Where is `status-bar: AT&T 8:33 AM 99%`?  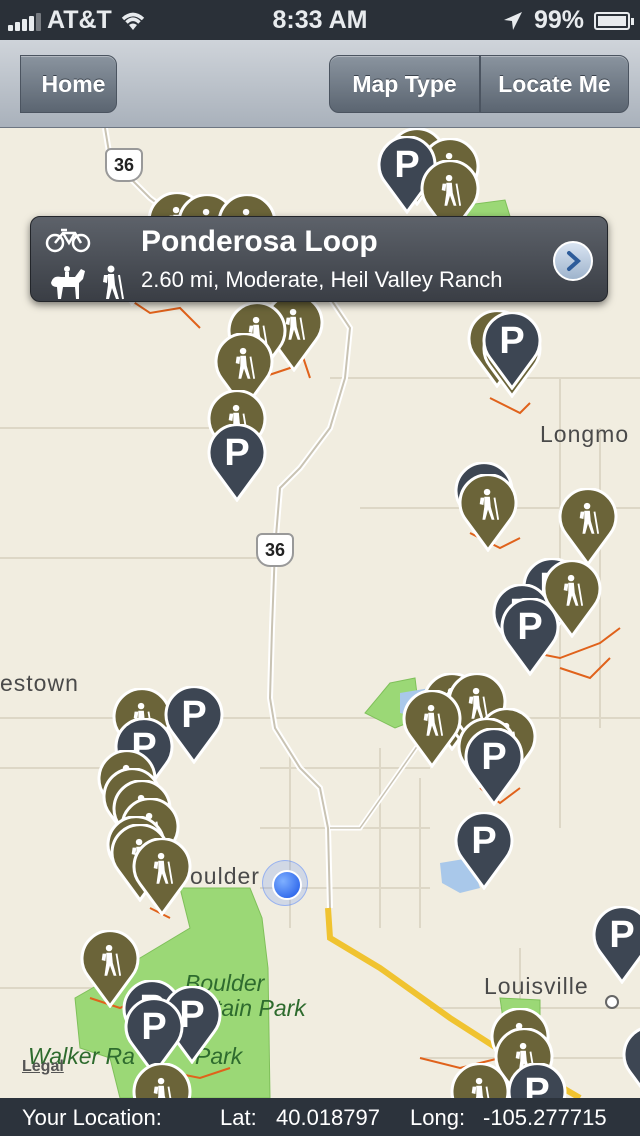
status-bar: AT&T 8:33 AM 99% is located at coordinates (320, 20).